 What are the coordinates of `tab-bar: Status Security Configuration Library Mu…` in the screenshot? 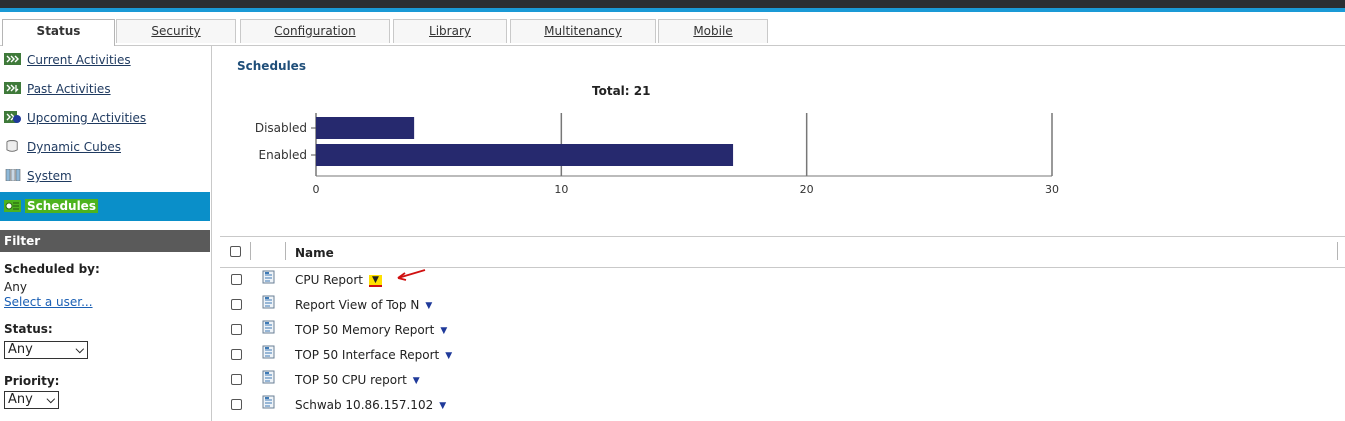 It's located at (672, 29).